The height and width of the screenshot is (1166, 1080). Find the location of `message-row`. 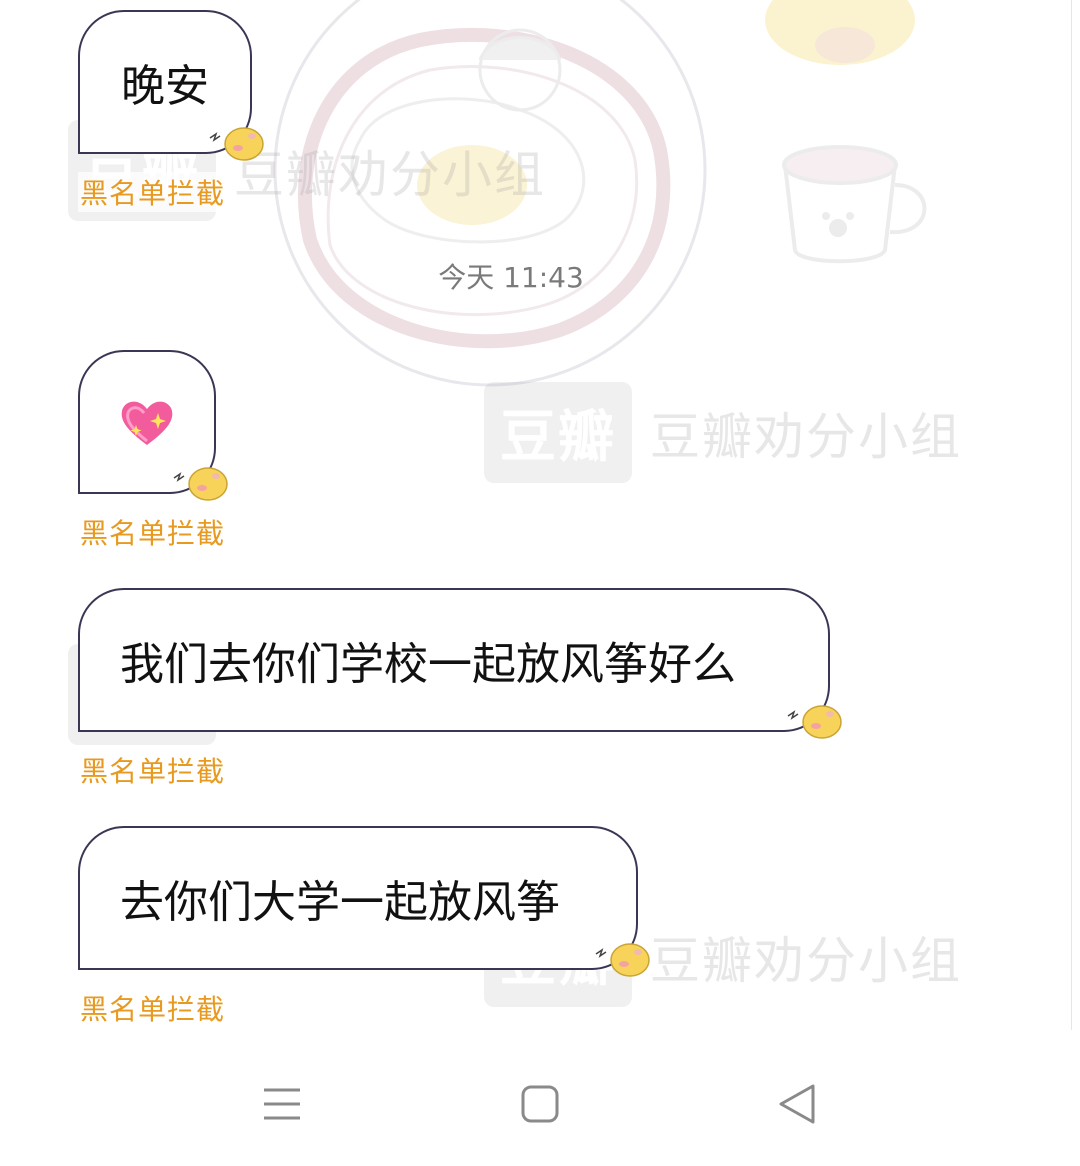

message-row is located at coordinates (153, 425).